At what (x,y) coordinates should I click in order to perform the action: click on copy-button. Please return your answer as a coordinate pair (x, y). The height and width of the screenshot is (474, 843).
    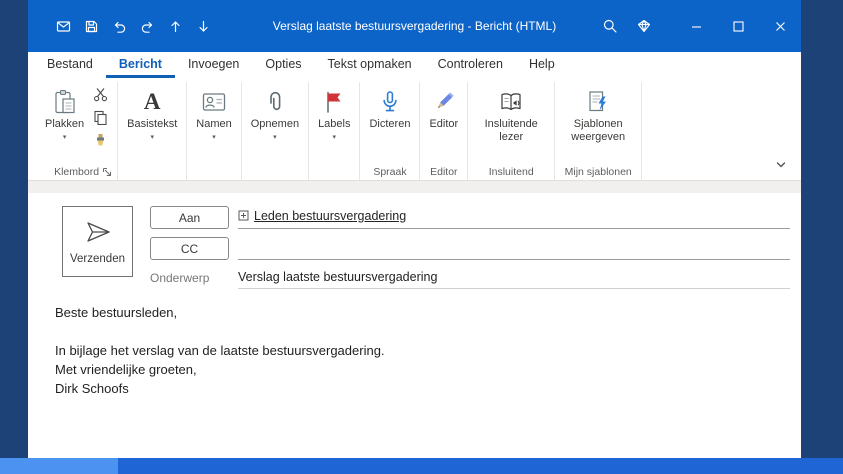
    Looking at the image, I should click on (100, 117).